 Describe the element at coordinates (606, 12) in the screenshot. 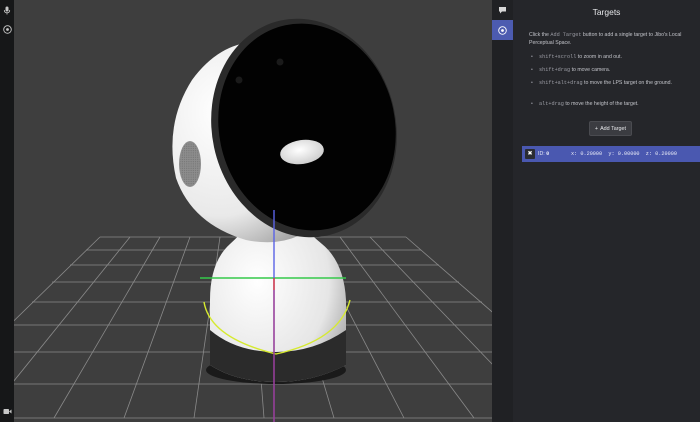

I see `panel-title: Targets` at that location.